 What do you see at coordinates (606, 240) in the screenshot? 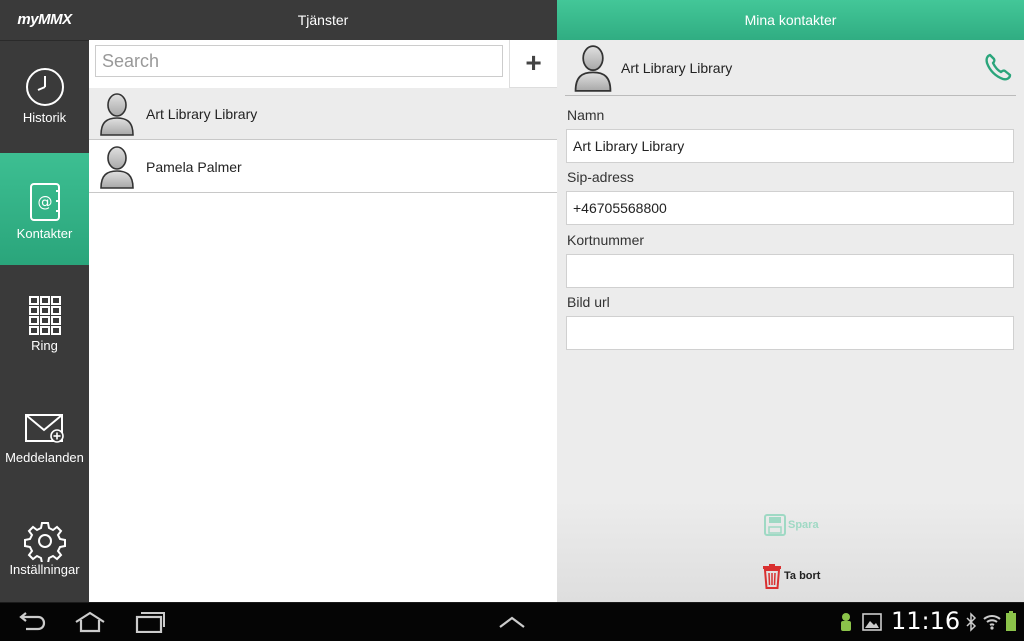
I see `field-label-kortnummer: Kortnummer` at bounding box center [606, 240].